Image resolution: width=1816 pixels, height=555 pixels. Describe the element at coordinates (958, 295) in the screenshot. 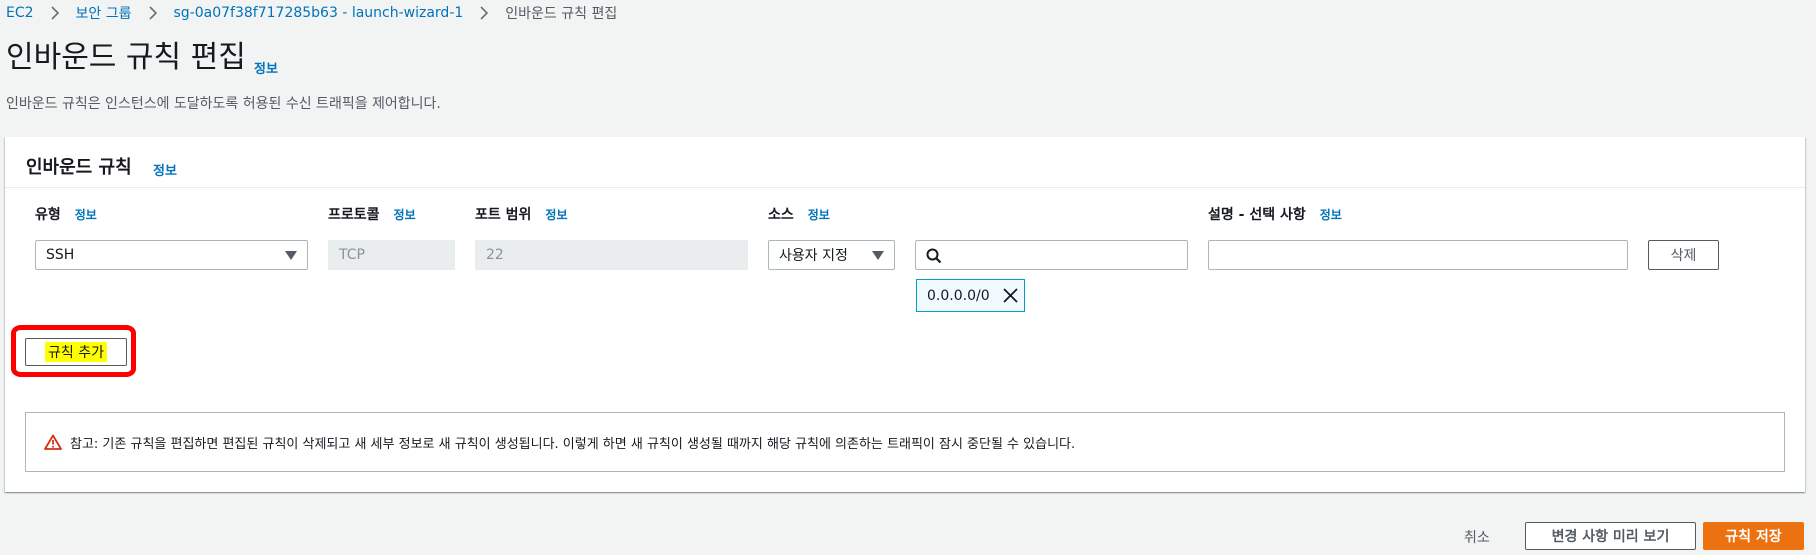

I see `source-token-value: 0.0.0.0/0` at that location.